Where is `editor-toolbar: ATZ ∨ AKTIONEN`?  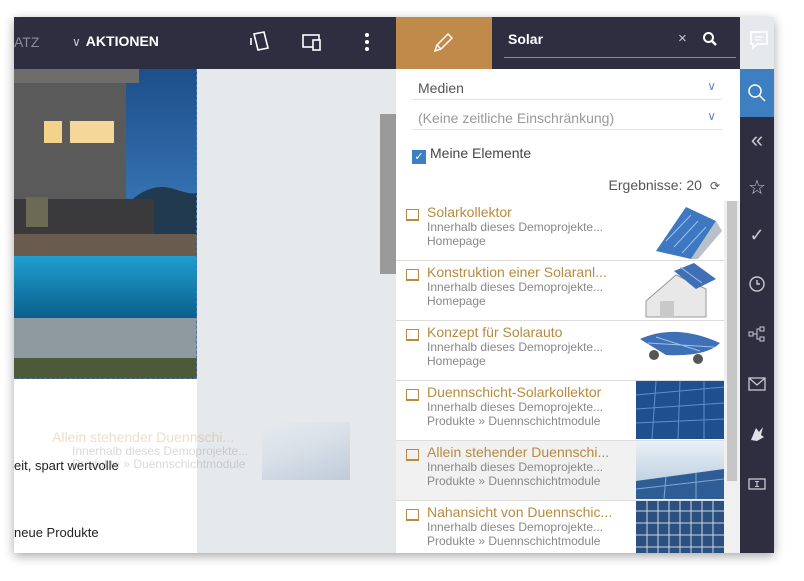 editor-toolbar: ATZ ∨ AKTIONEN is located at coordinates (205, 43).